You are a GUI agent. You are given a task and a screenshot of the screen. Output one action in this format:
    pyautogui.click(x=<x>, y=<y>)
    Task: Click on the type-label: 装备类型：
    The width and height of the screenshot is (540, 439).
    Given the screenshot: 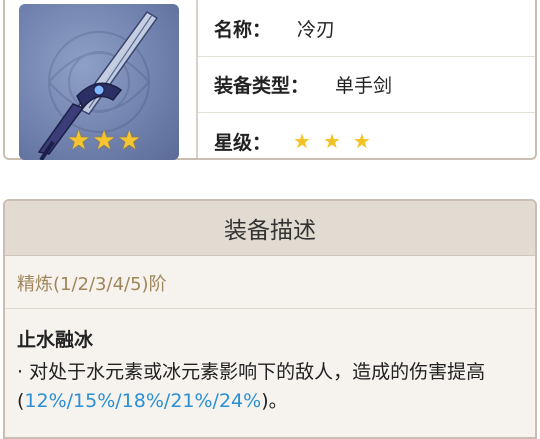 What is the action you would take?
    pyautogui.click(x=262, y=86)
    